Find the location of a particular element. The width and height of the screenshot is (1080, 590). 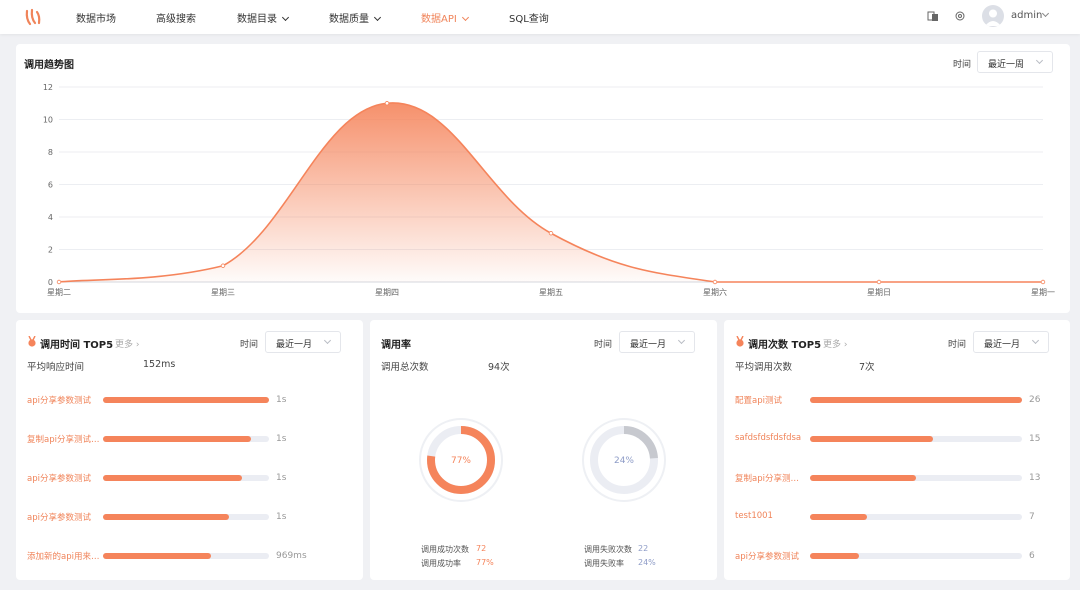

nav-item-data-catalog: 数据目录 is located at coordinates (263, 17).